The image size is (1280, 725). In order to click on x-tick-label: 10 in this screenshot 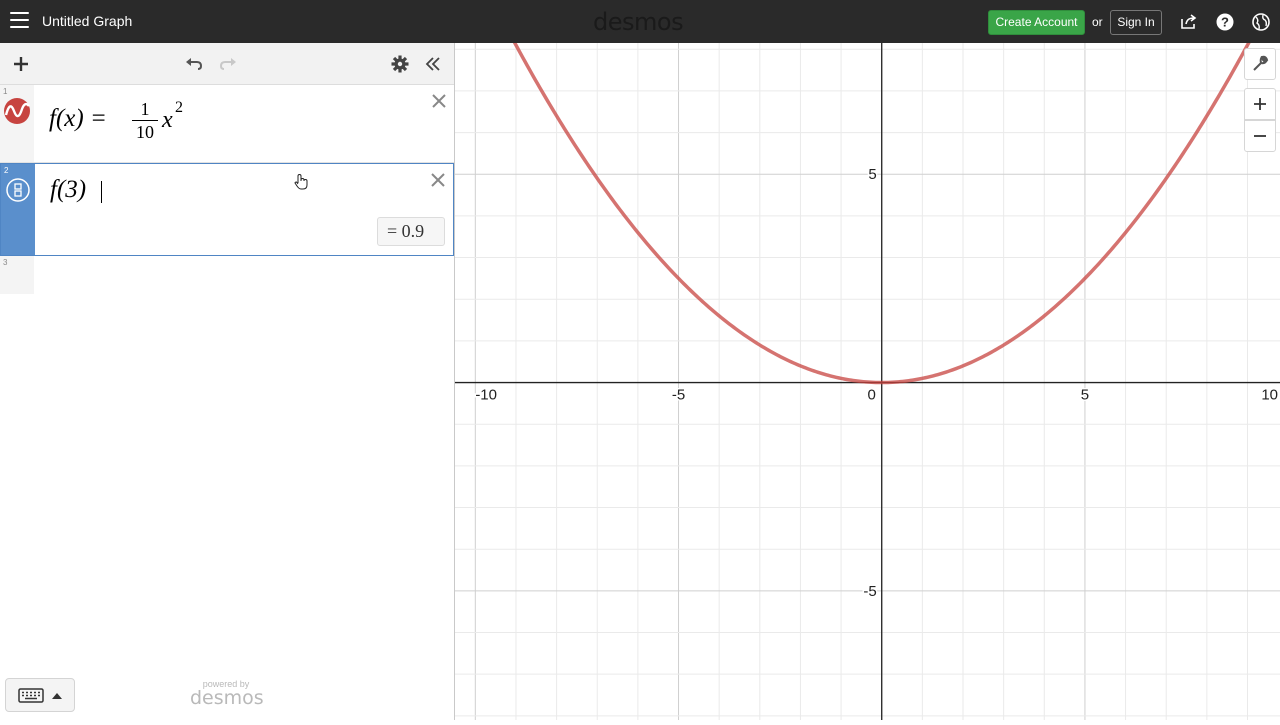, I will do `click(1269, 395)`.